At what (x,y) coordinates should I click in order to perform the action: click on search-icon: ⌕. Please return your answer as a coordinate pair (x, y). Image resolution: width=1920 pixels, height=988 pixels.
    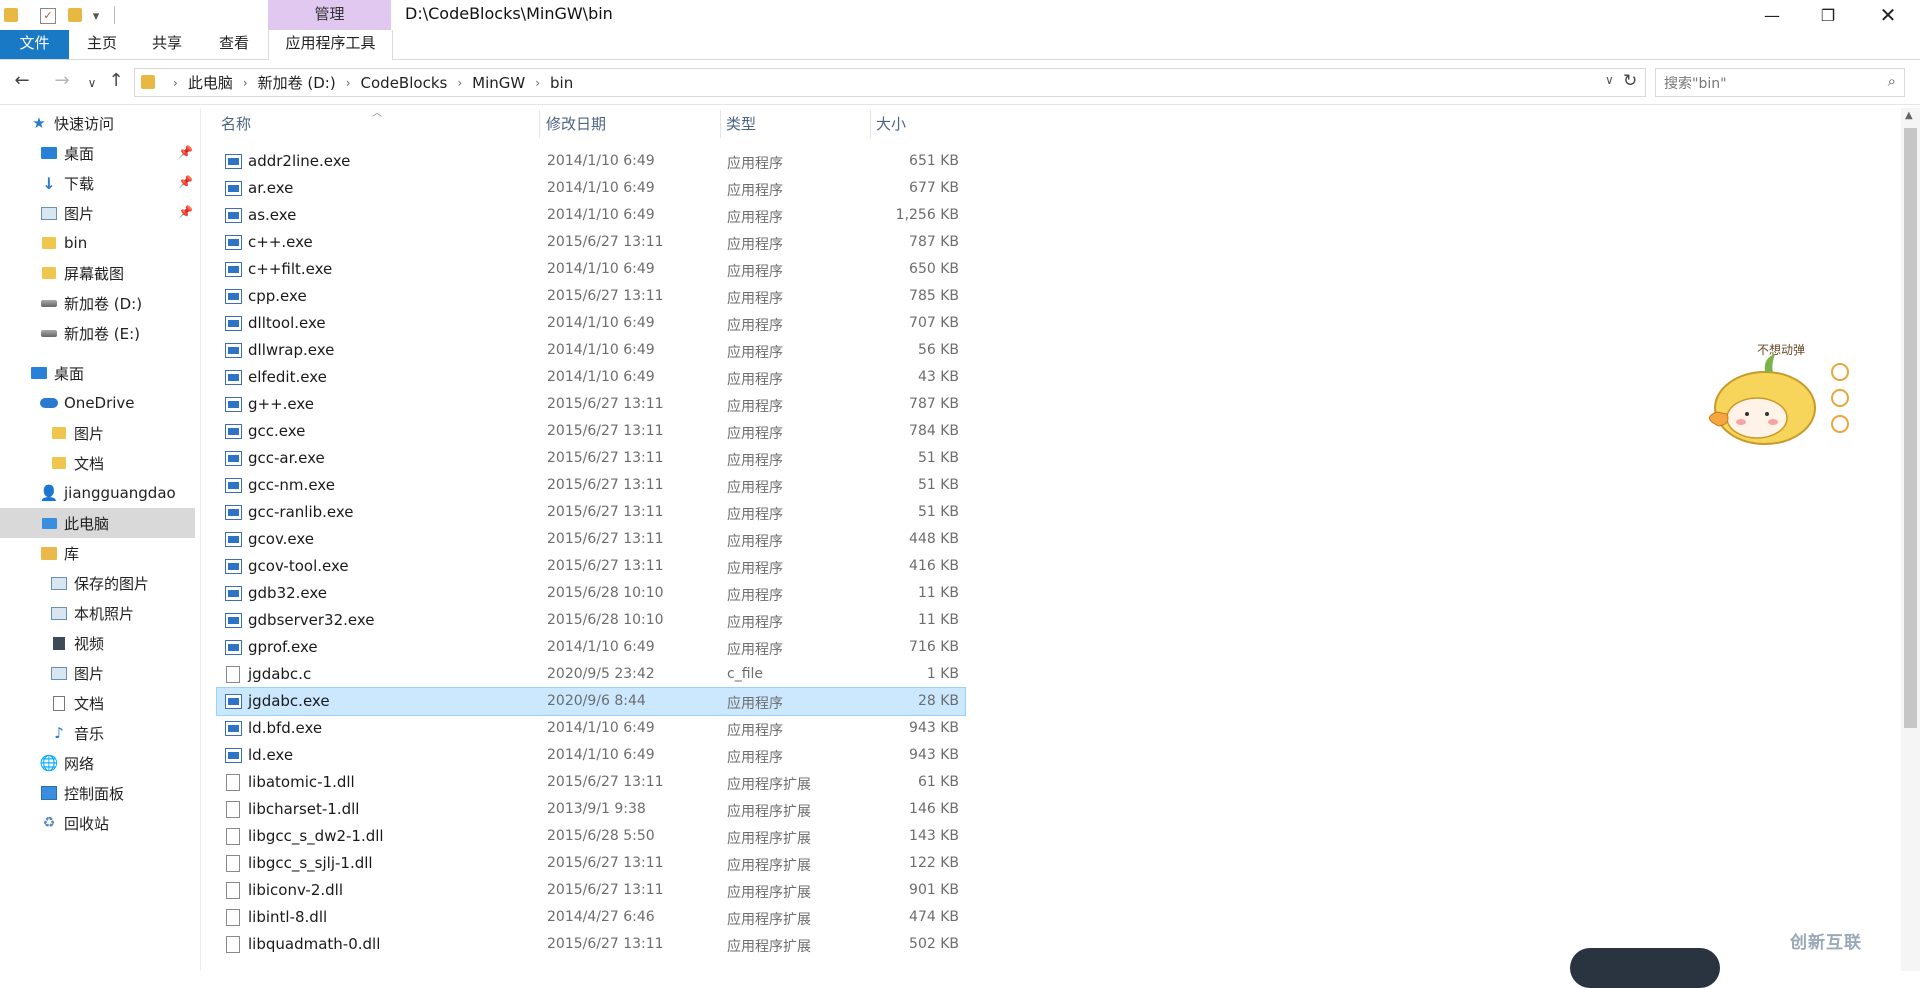
    Looking at the image, I should click on (1892, 81).